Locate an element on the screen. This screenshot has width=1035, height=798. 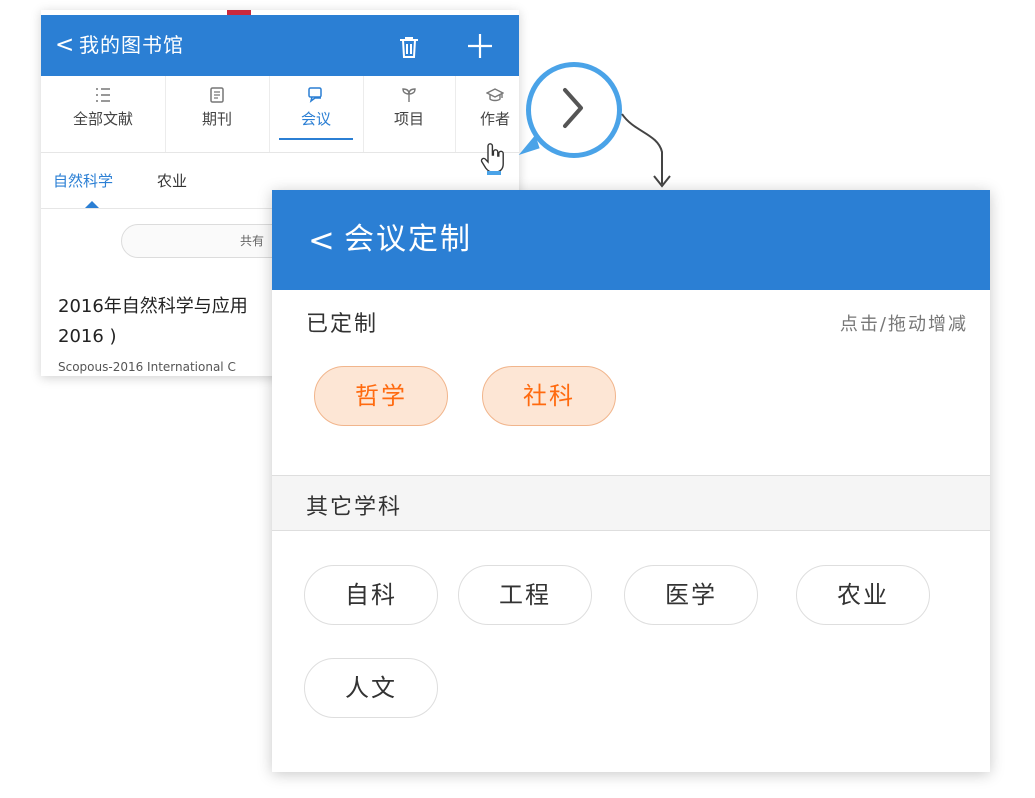
trash-icon is located at coordinates (409, 47).